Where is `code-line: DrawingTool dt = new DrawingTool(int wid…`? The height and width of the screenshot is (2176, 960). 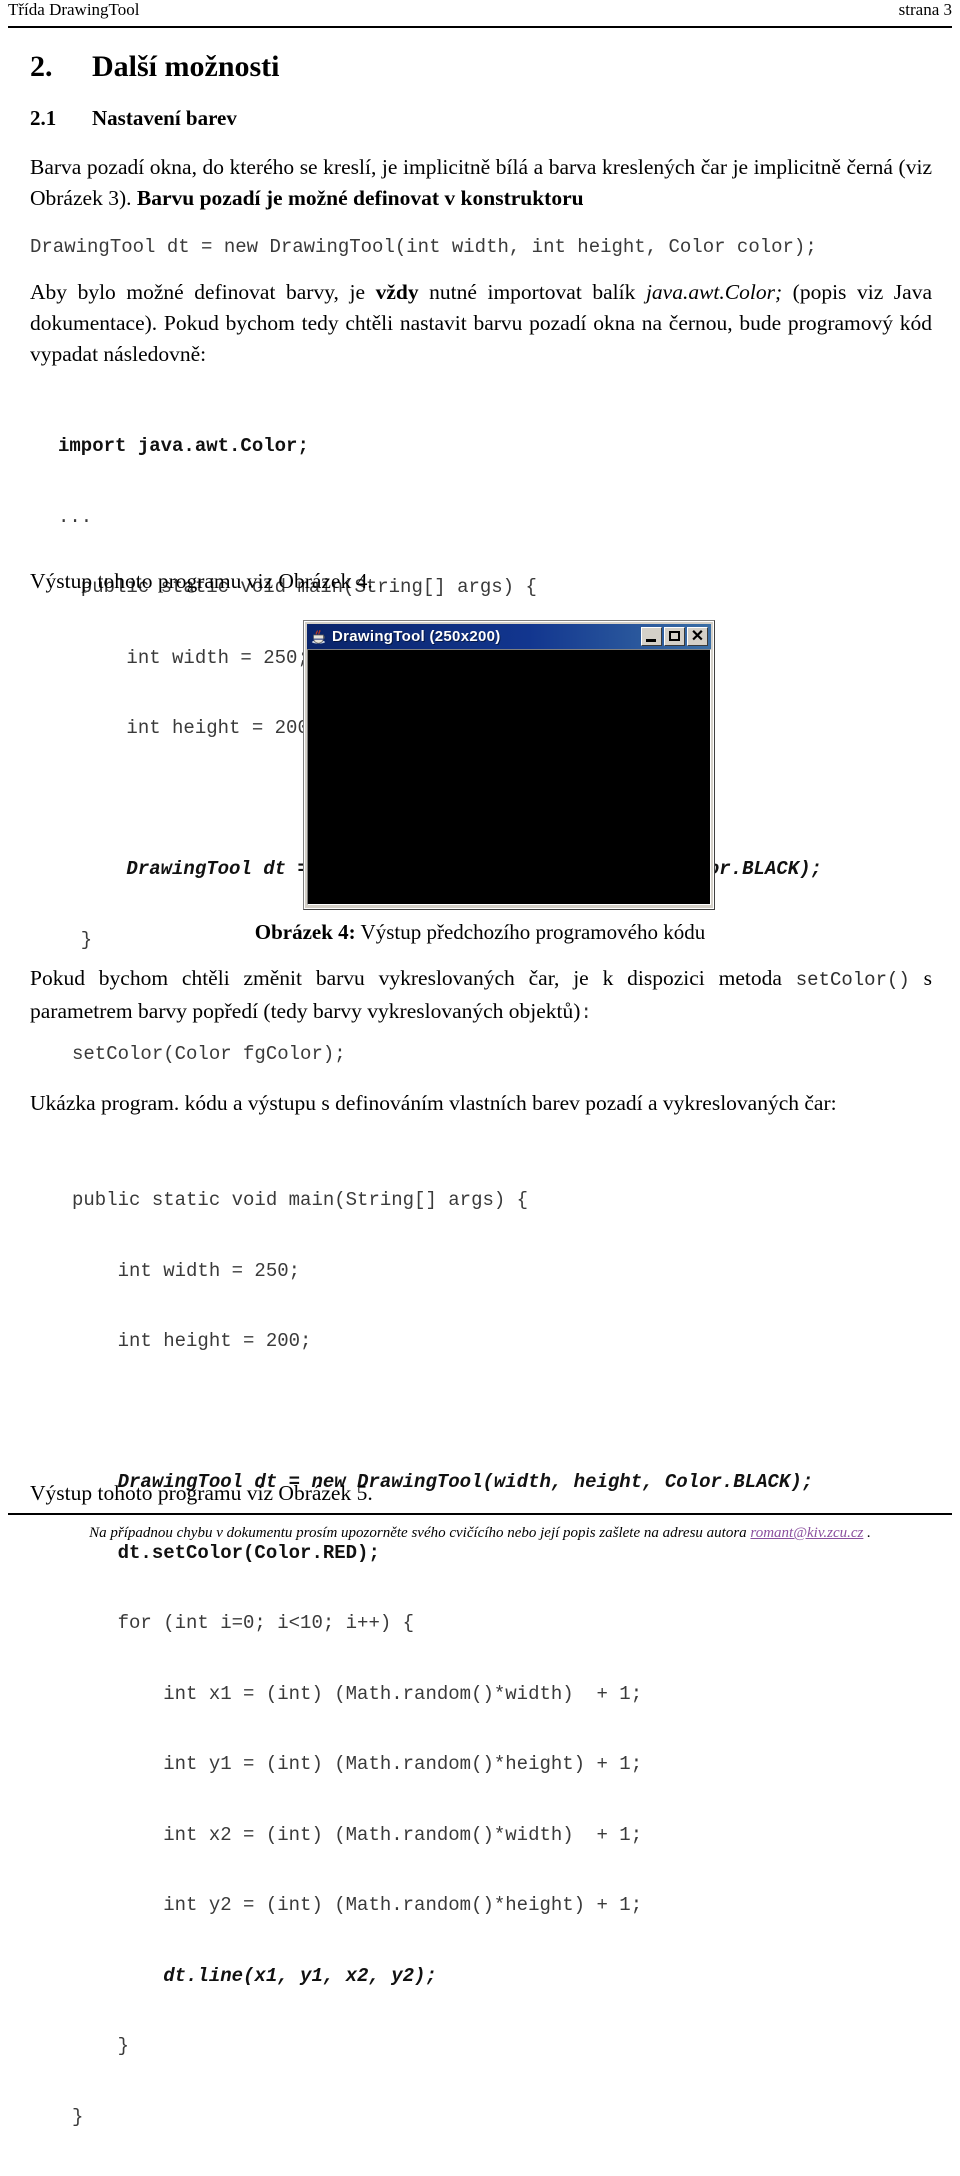
code-line: DrawingTool dt = new DrawingTool(int wid… is located at coordinates (423, 247).